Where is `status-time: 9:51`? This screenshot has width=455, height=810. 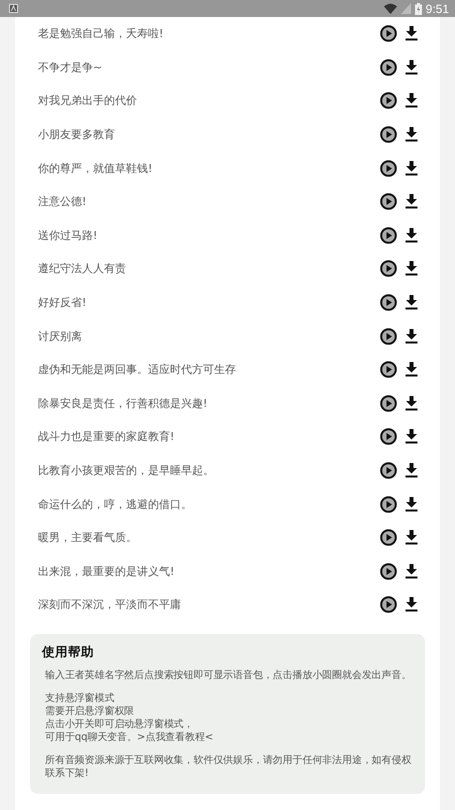 status-time: 9:51 is located at coordinates (437, 9).